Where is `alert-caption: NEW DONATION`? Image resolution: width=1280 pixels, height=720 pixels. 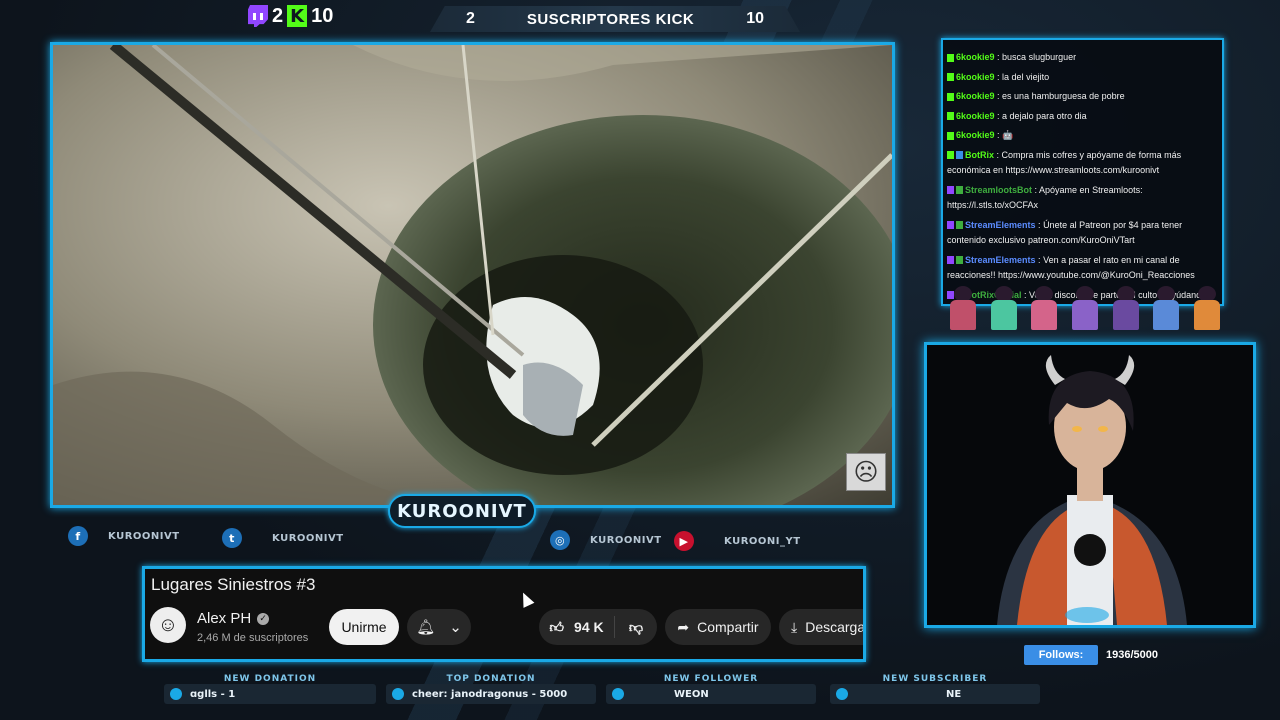 alert-caption: NEW DONATION is located at coordinates (270, 679).